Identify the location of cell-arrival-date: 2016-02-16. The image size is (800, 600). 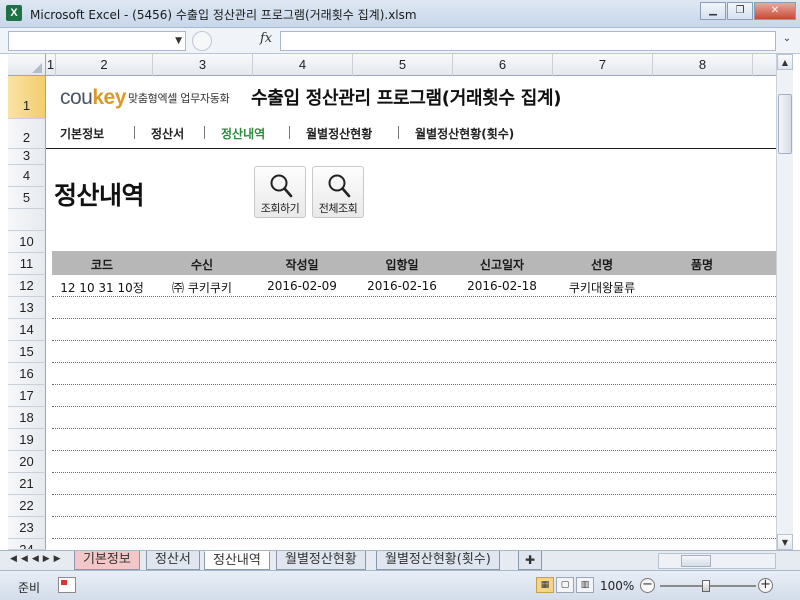
(402, 286).